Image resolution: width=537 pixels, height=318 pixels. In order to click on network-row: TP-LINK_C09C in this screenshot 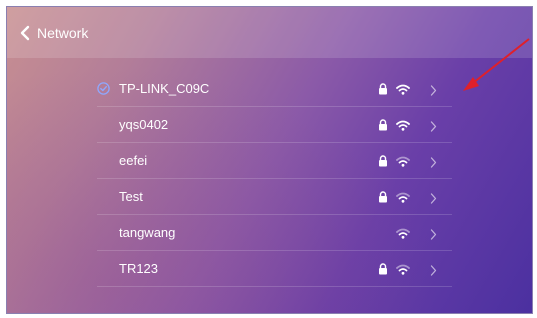, I will do `click(274, 89)`.